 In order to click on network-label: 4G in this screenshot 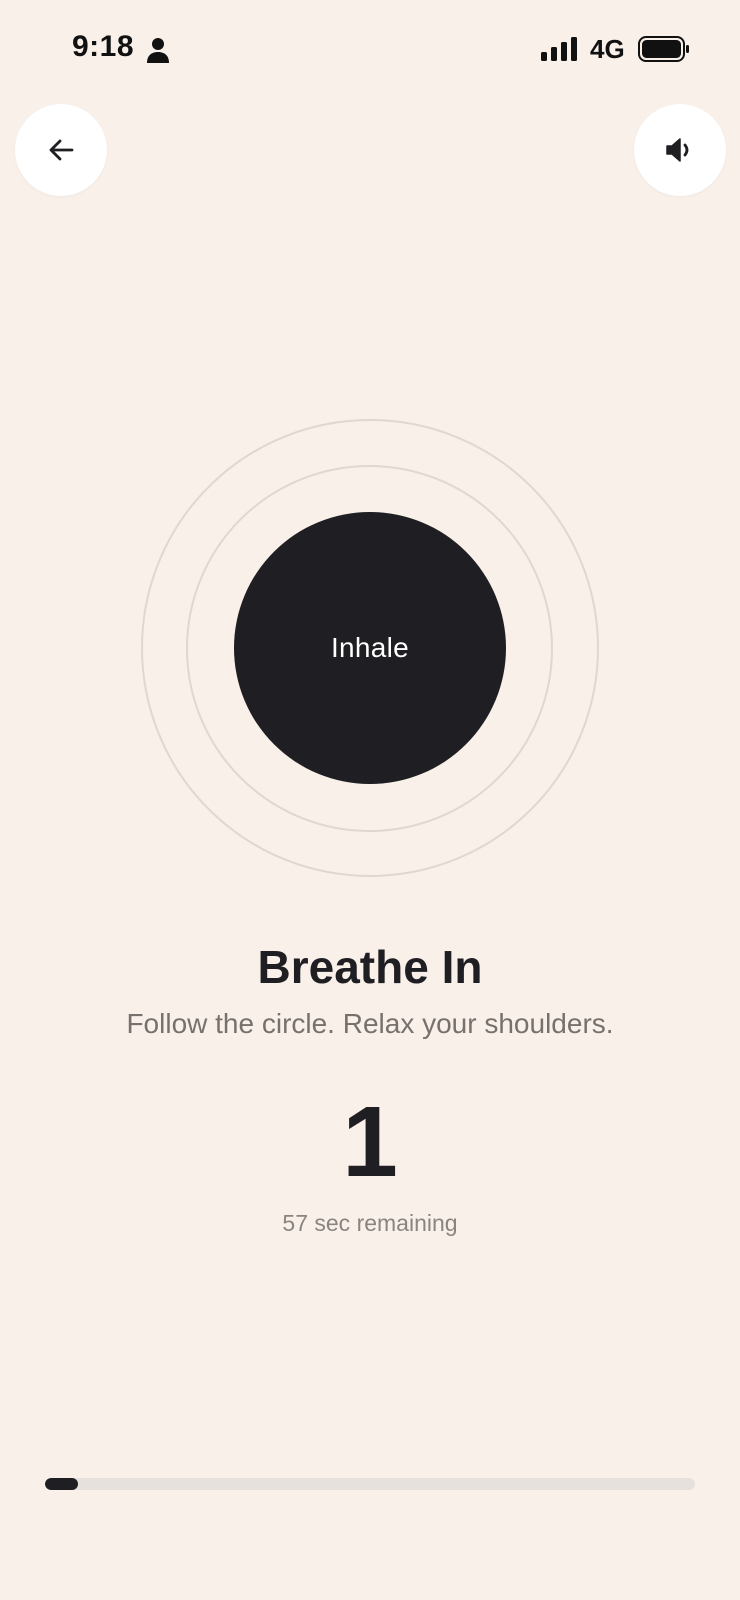, I will do `click(607, 49)`.